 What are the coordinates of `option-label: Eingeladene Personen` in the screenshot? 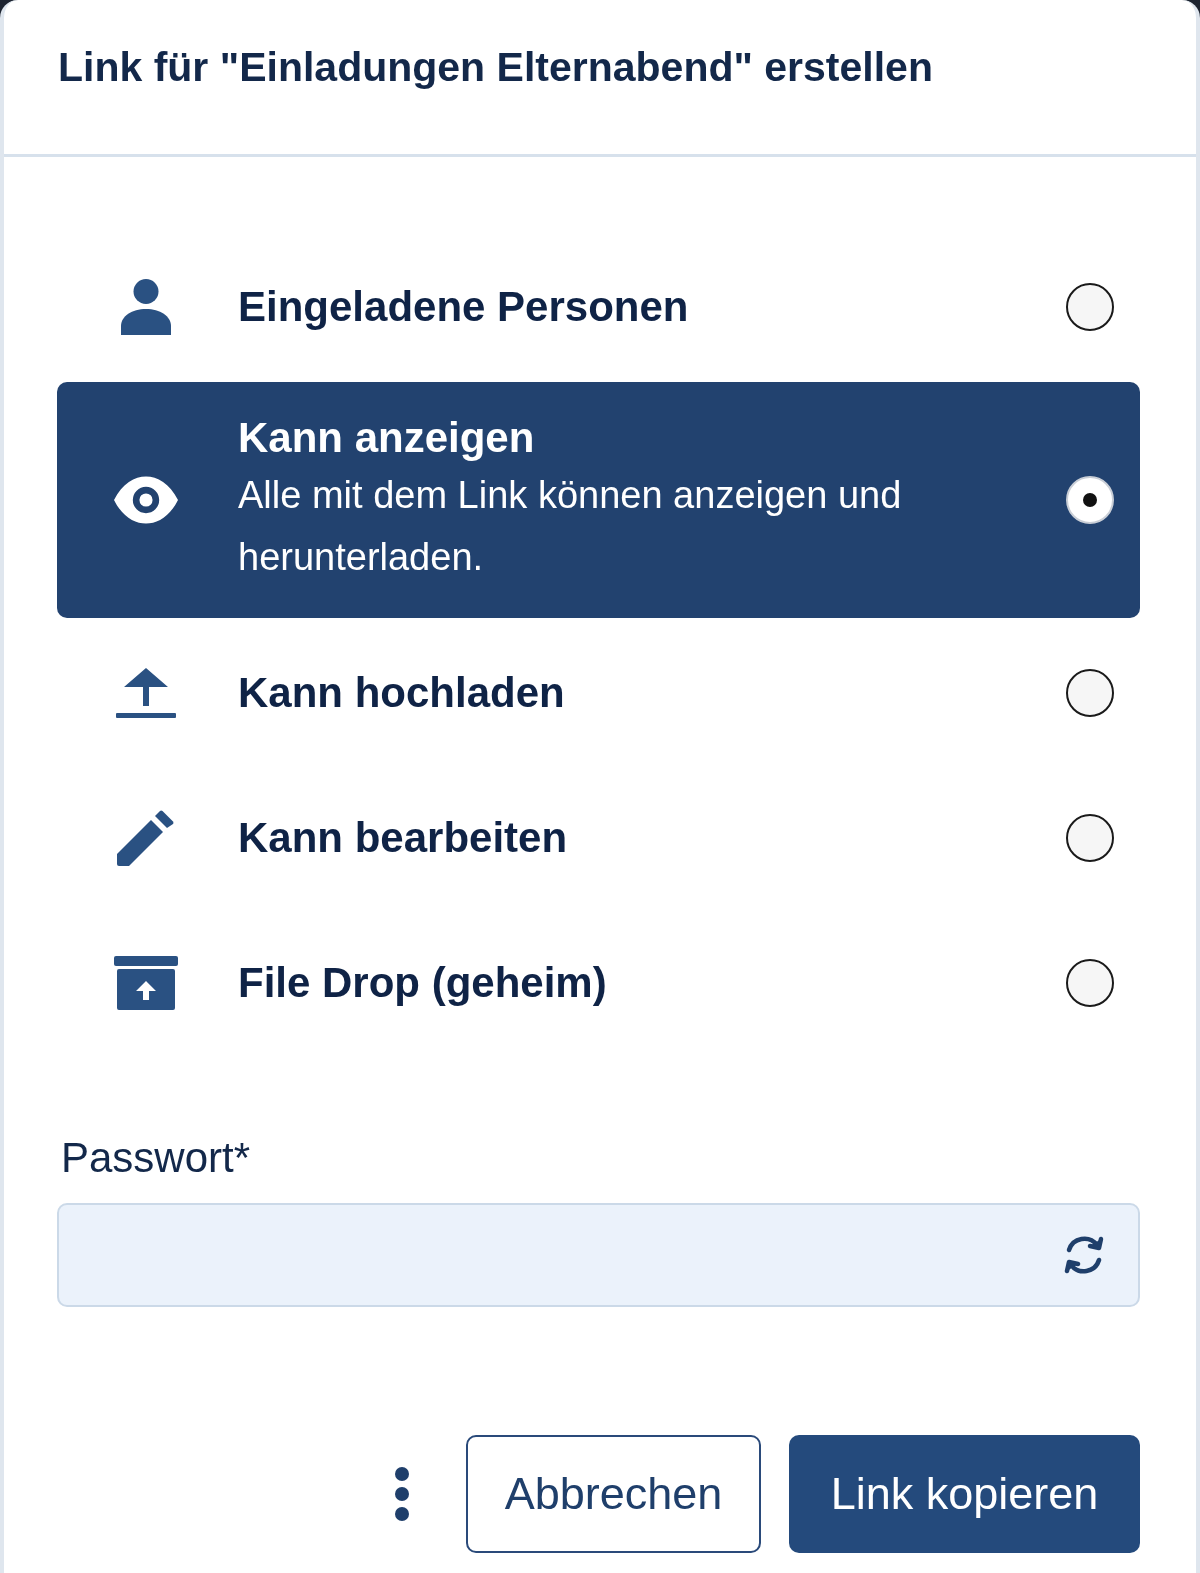 It's located at (463, 307).